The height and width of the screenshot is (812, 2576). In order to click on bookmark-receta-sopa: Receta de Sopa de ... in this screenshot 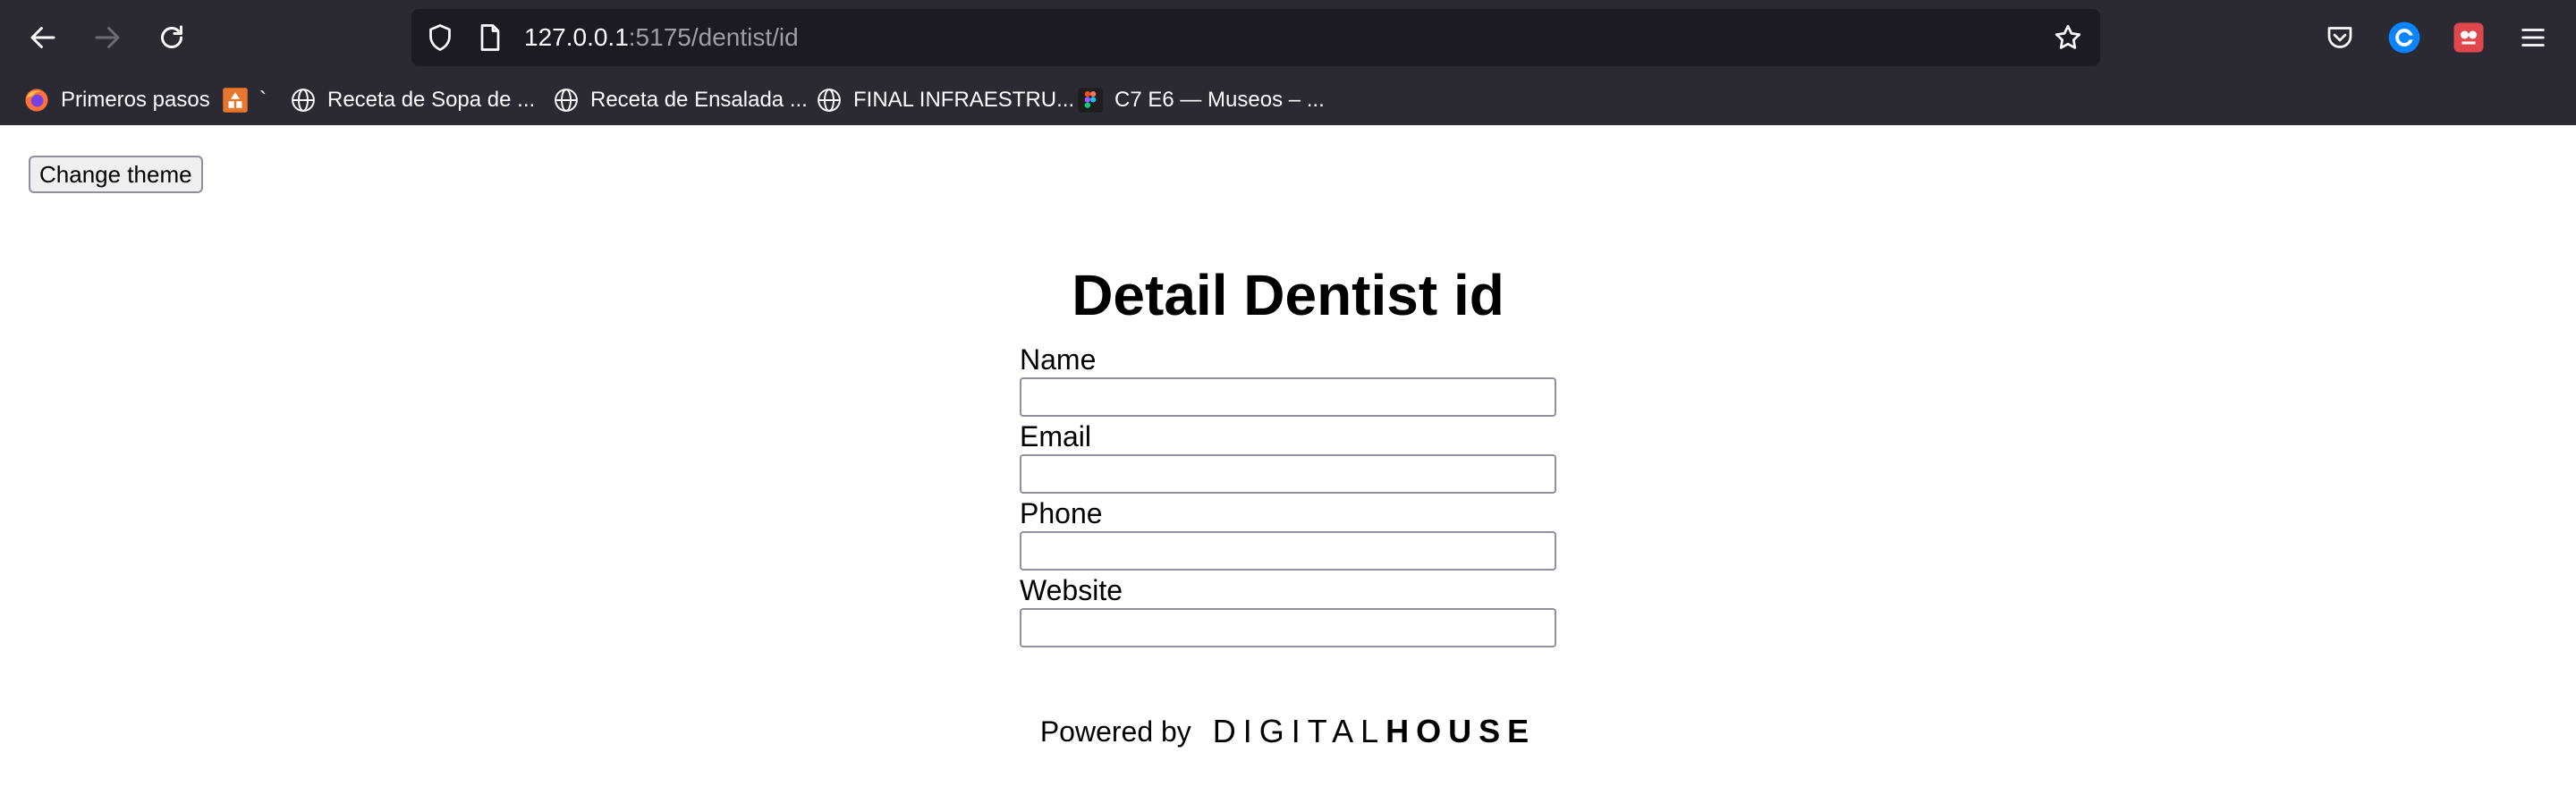, I will do `click(412, 100)`.